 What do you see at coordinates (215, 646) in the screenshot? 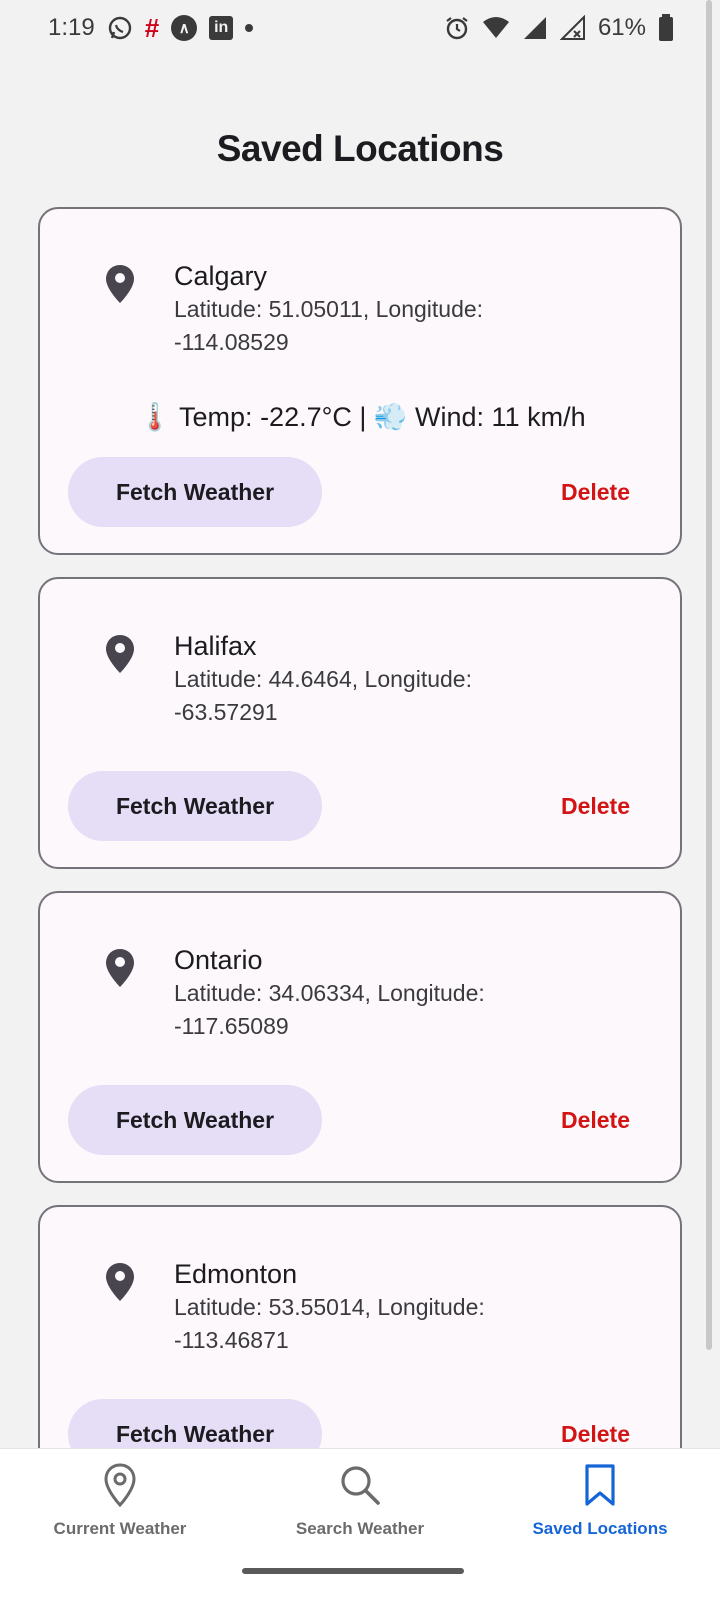
I see `location-name: Halifax` at bounding box center [215, 646].